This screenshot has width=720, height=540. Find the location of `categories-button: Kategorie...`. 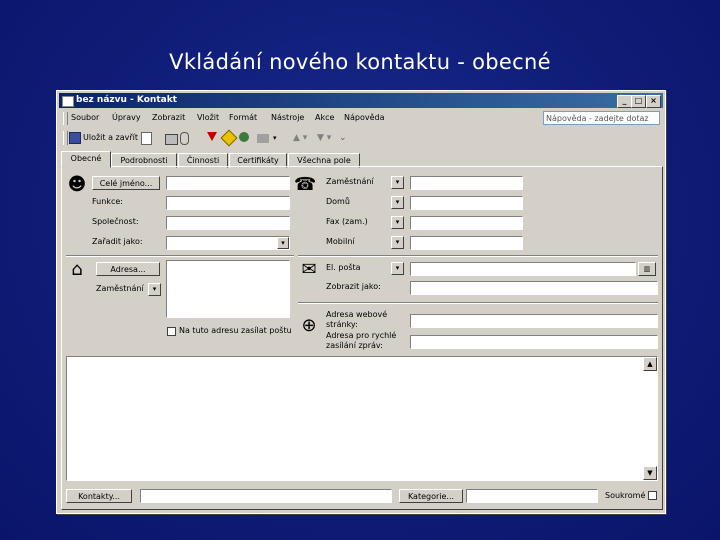

categories-button: Kategorie... is located at coordinates (431, 496).